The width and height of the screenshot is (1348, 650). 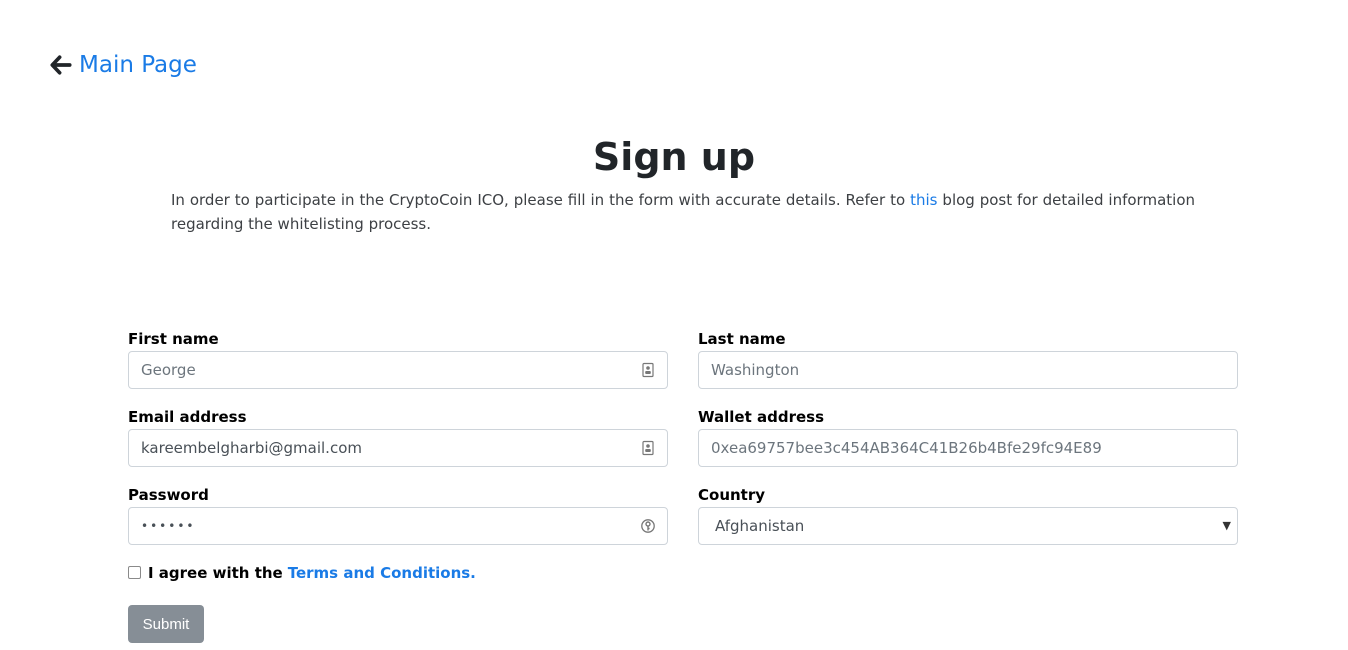 I want to click on terms-text: I agree with the, so click(x=215, y=573).